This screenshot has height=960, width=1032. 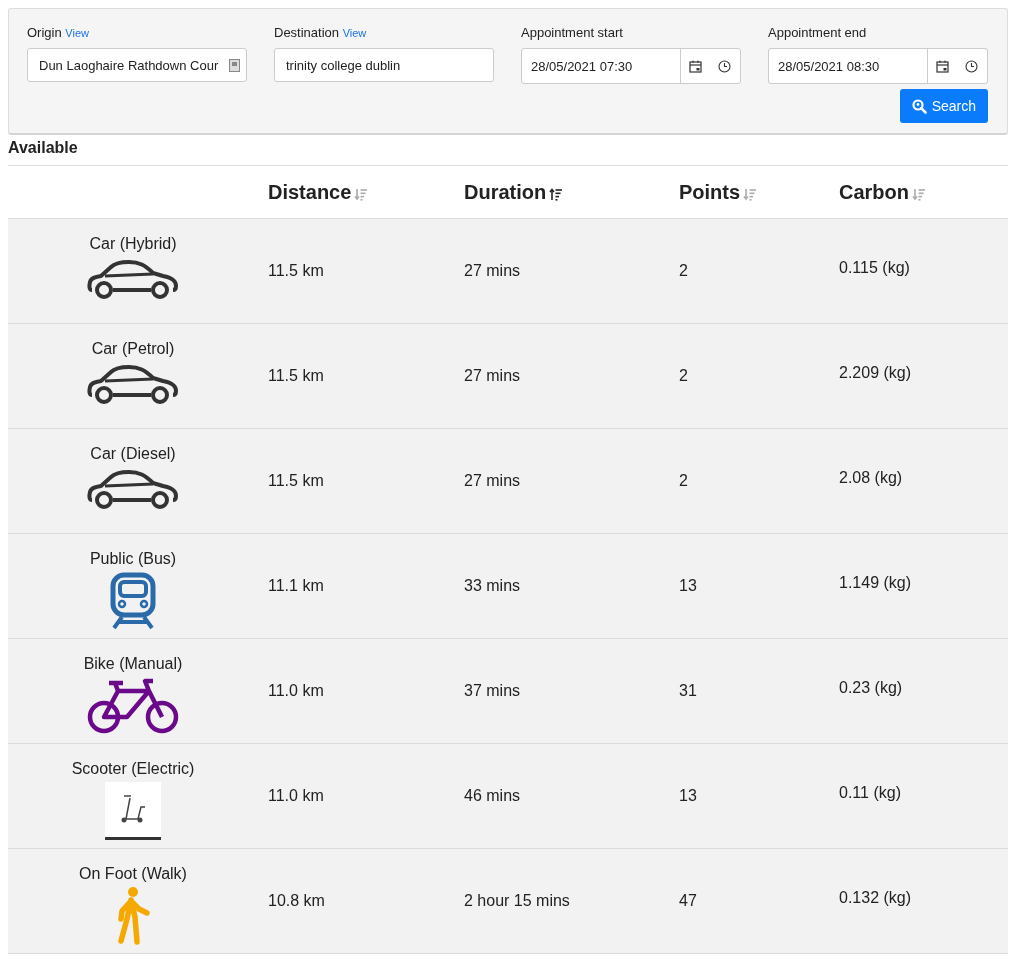 I want to click on scooter-photo, so click(x=133, y=811).